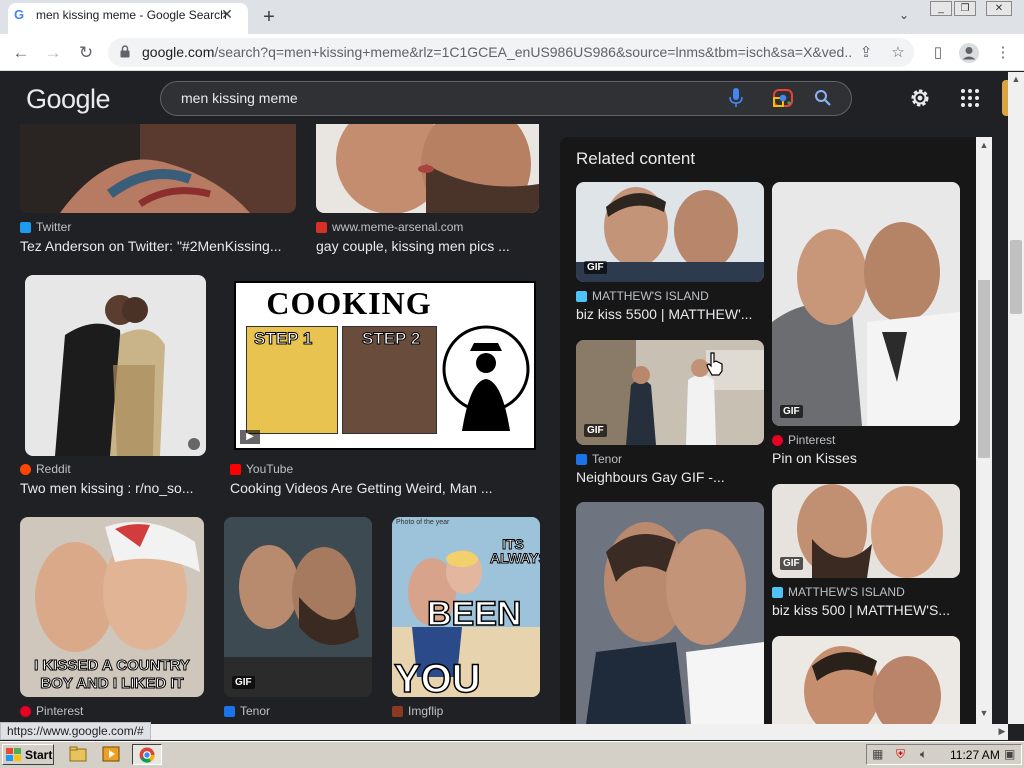 This screenshot has width=1024, height=768. I want to click on result-source: Pinterest, so click(51, 711).